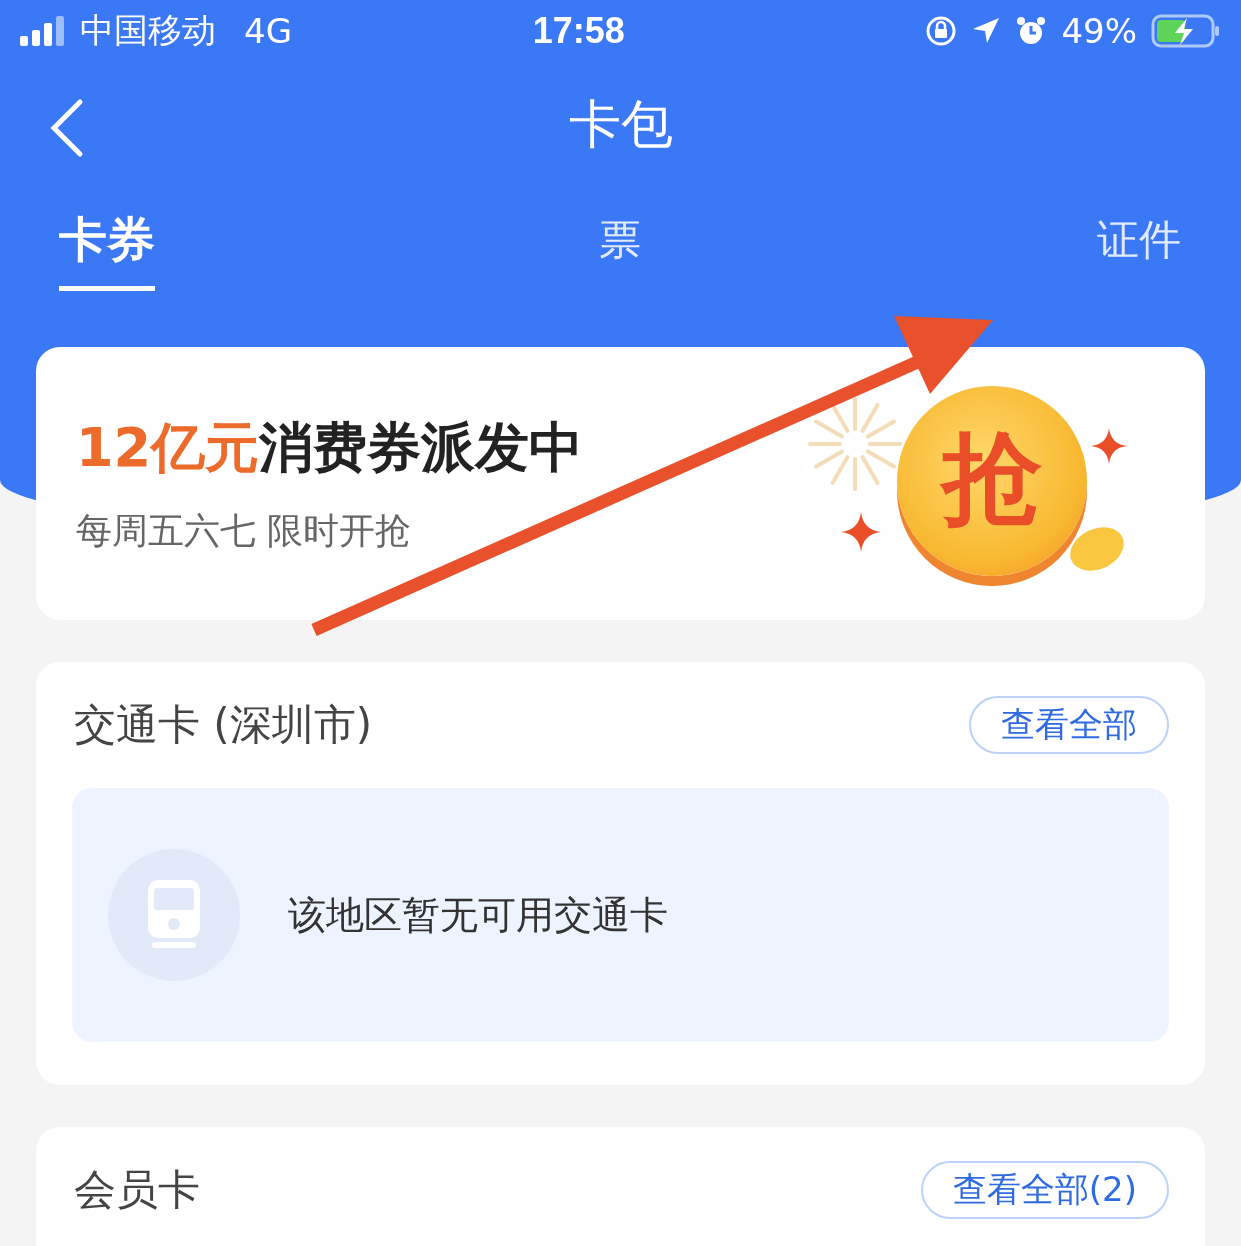 The height and width of the screenshot is (1246, 1241). I want to click on tab: 证件, so click(1139, 245).